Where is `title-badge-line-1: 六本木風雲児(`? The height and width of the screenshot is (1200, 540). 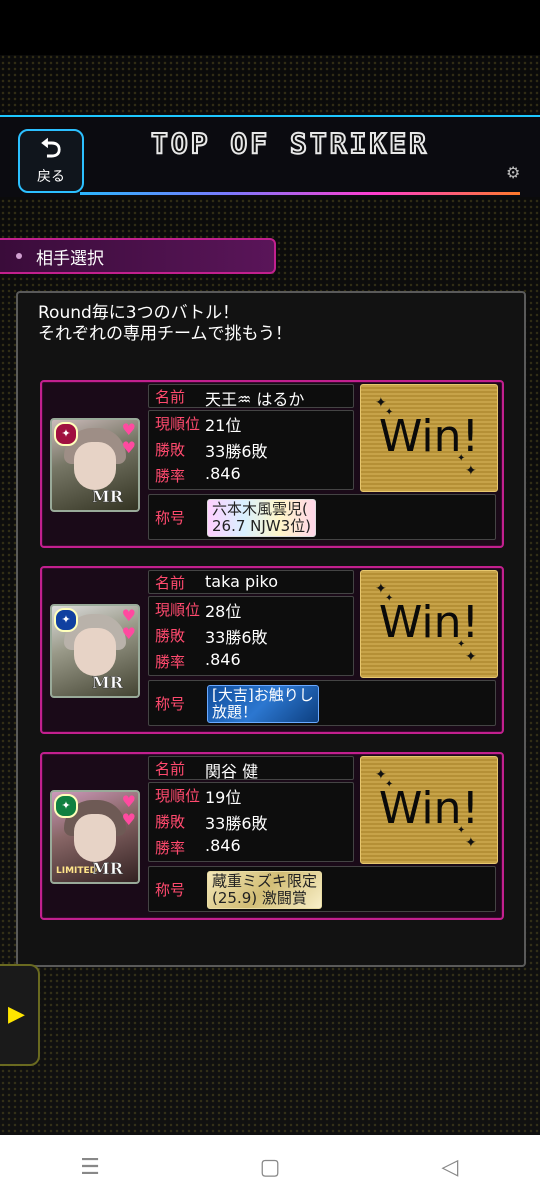 title-badge-line-1: 六本木風雲児( is located at coordinates (260, 509).